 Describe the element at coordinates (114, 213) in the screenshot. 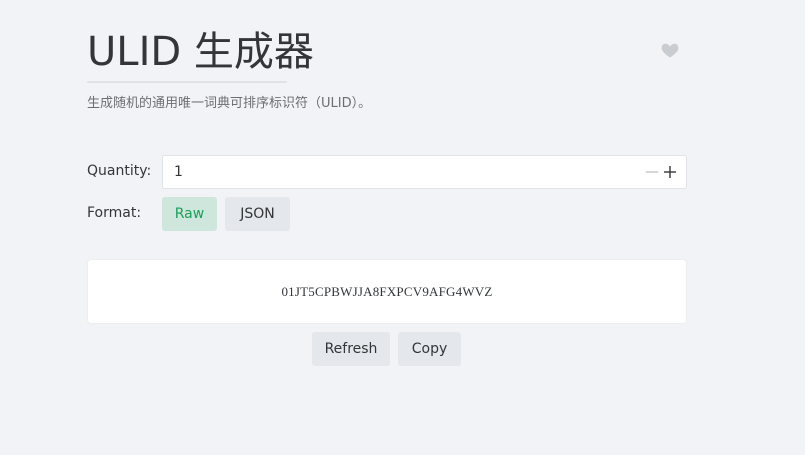

I see `format-label: Format:` at that location.